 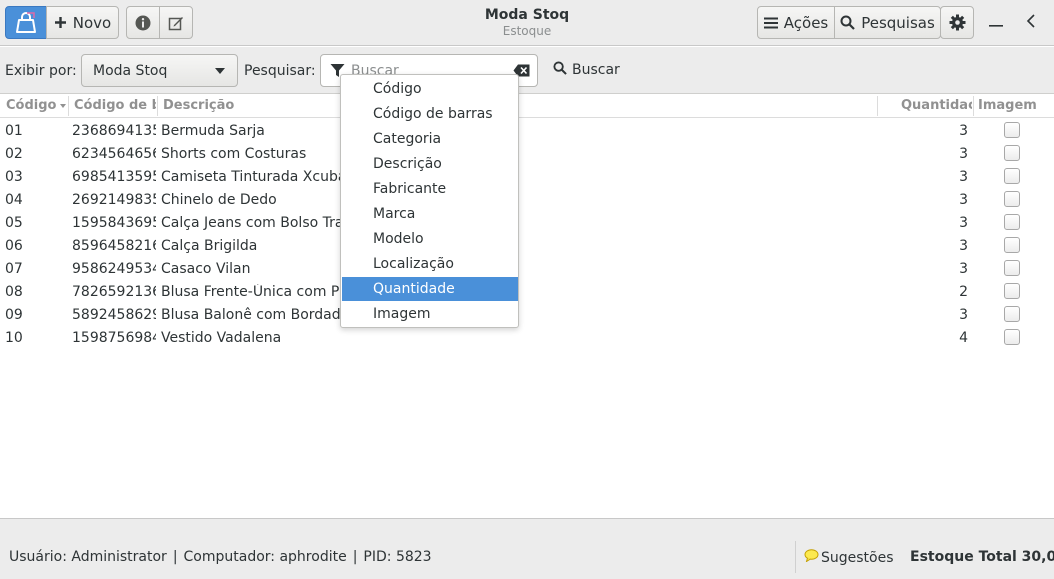 I want to click on app-logo-button, so click(x=26, y=22).